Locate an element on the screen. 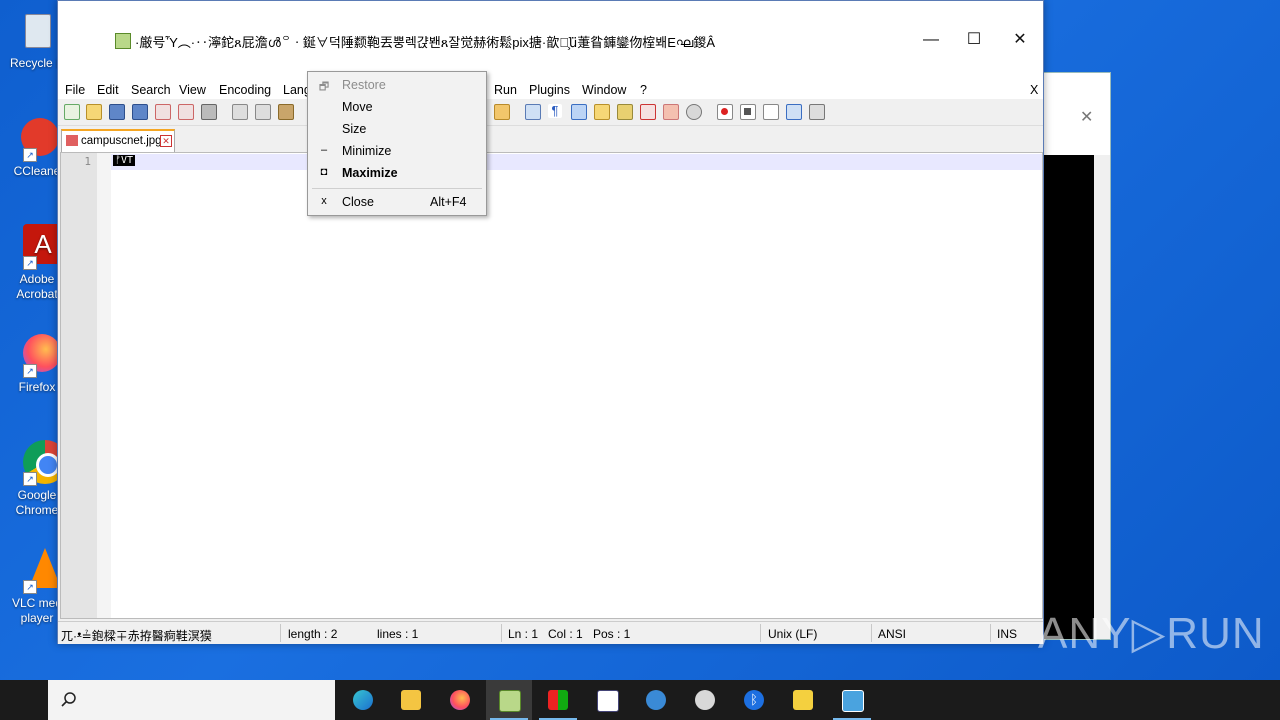 The image size is (1280, 720). chrome-icon: ↗ is located at coordinates (41, 463).